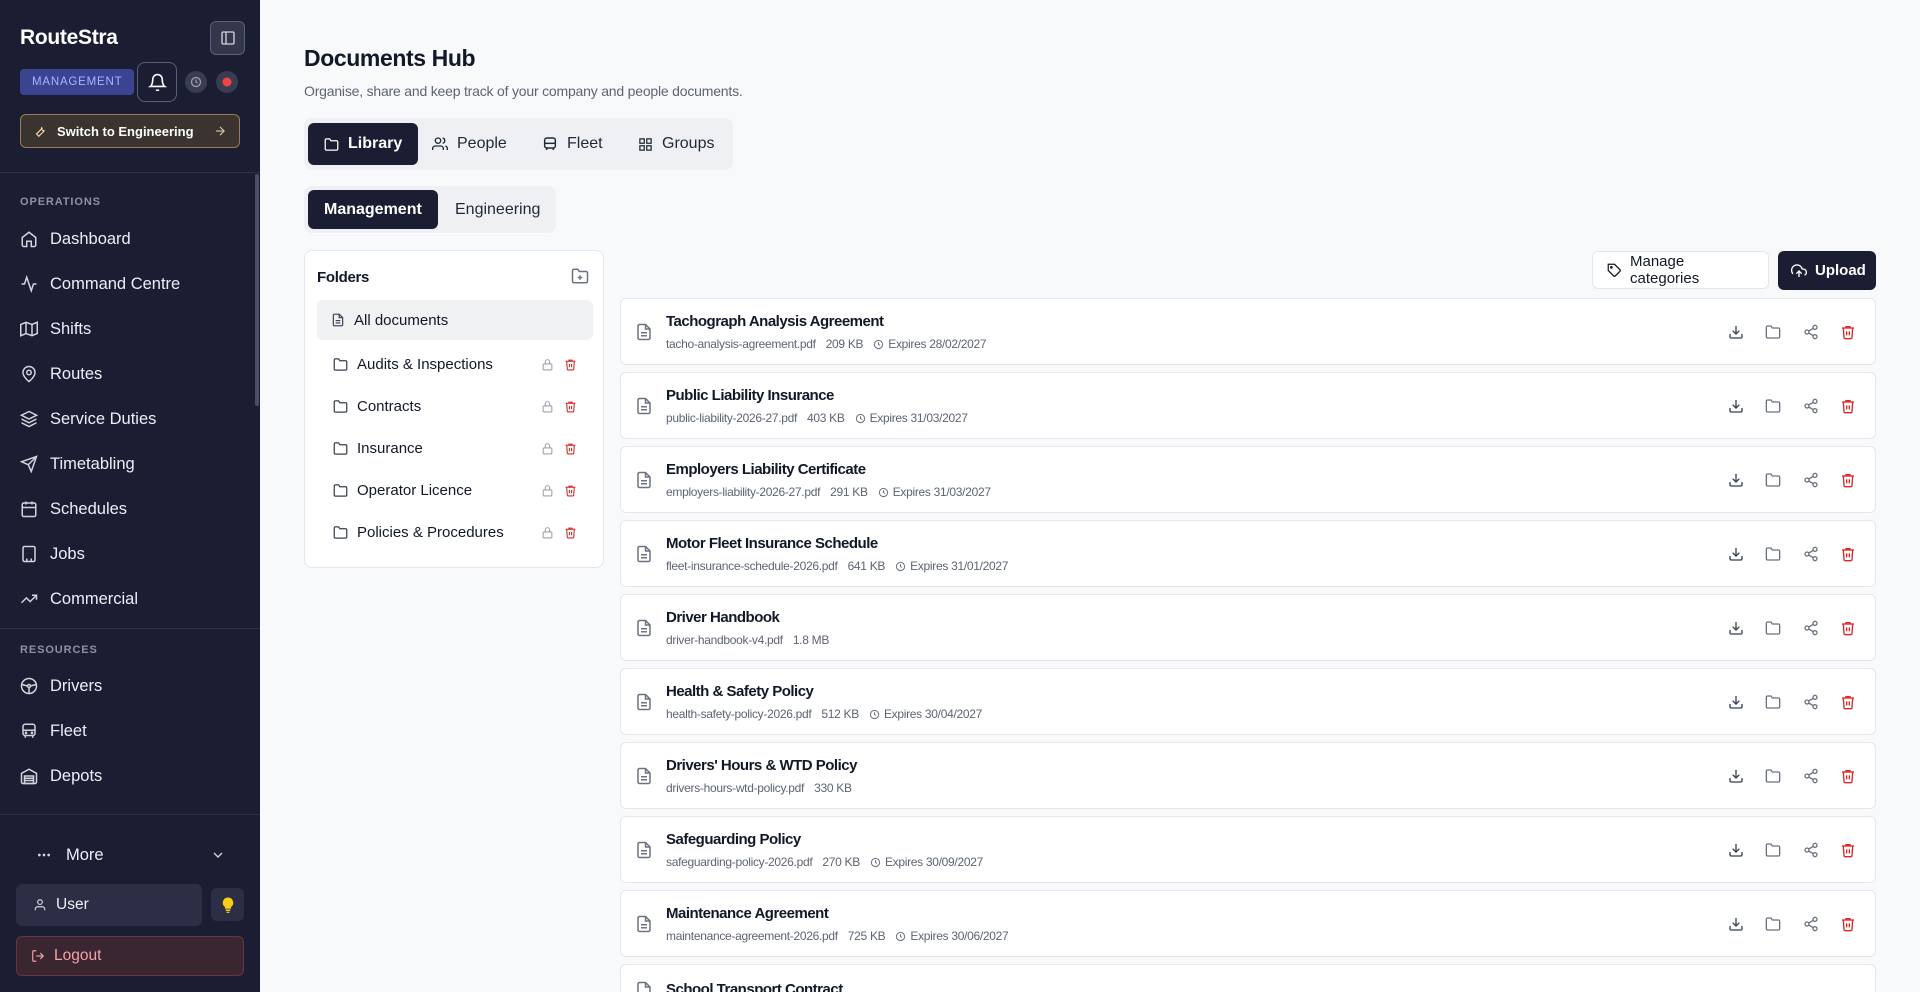 The height and width of the screenshot is (992, 1920). What do you see at coordinates (220, 131) in the screenshot?
I see `arrow-right-icon` at bounding box center [220, 131].